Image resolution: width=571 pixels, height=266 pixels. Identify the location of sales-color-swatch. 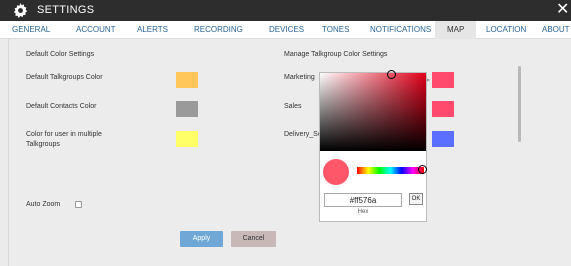
(443, 109).